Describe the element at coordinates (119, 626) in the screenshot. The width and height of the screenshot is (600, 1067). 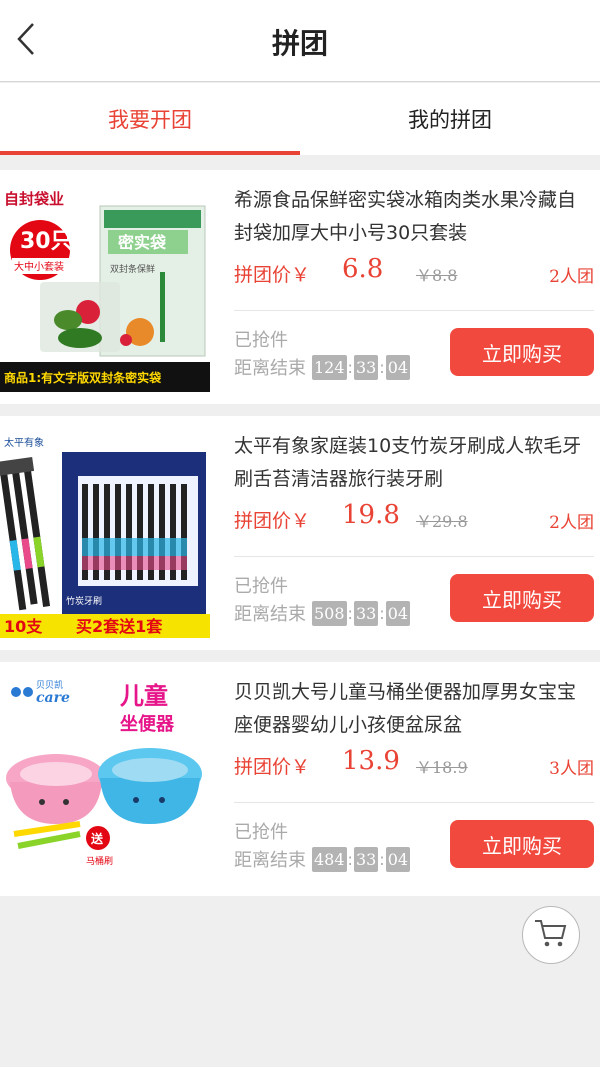
I see `image-text: 买2套送1套` at that location.